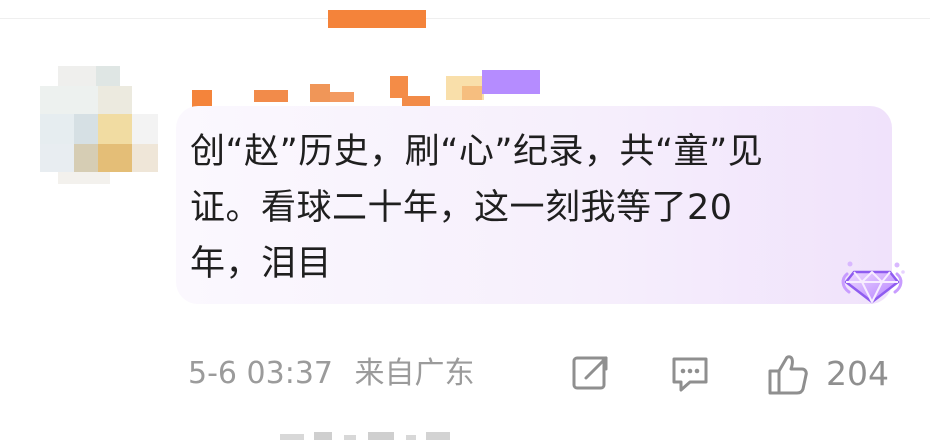  What do you see at coordinates (873, 282) in the screenshot?
I see `purple-gem-badge-icon` at bounding box center [873, 282].